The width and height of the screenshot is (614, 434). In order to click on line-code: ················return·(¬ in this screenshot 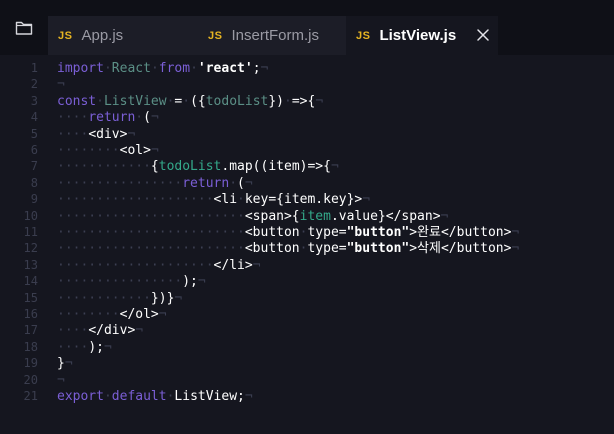, I will do `click(155, 183)`.